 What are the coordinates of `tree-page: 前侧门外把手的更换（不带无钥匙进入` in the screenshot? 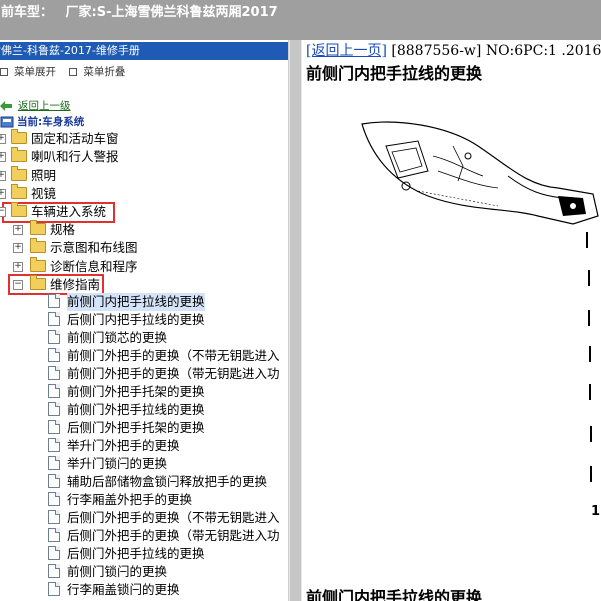 It's located at (144, 356).